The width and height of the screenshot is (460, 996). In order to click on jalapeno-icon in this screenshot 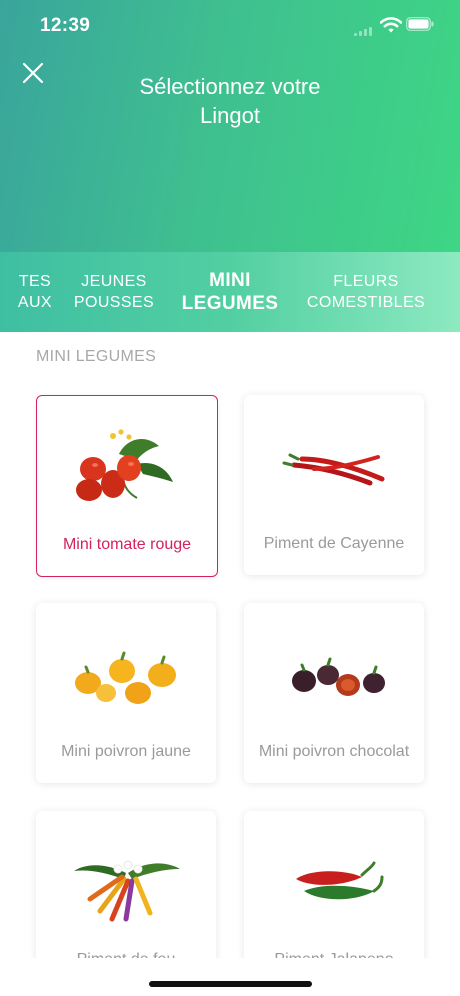, I will do `click(340, 880)`.